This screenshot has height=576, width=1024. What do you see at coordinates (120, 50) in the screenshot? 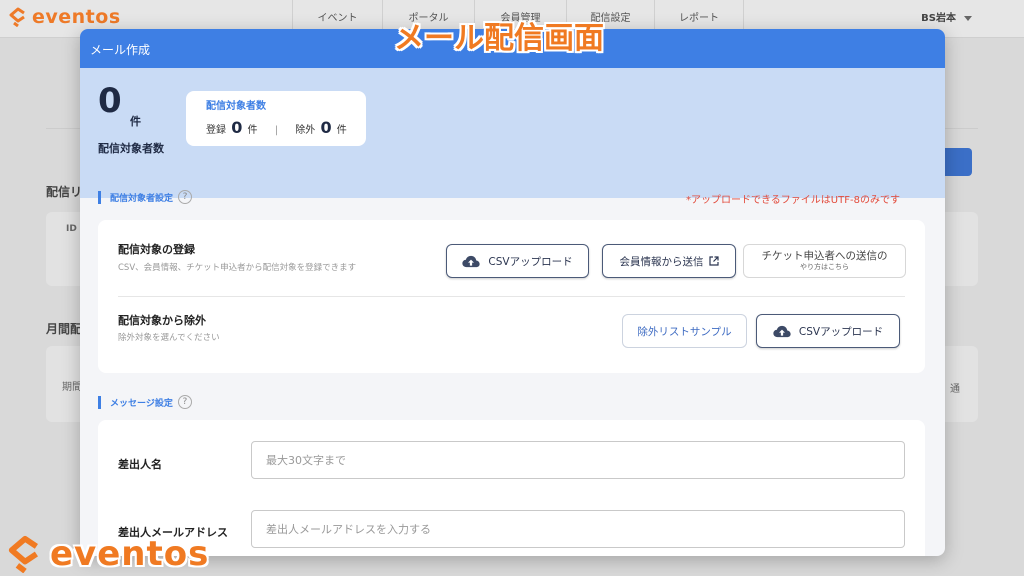
I see `modal-title: メール作成` at bounding box center [120, 50].